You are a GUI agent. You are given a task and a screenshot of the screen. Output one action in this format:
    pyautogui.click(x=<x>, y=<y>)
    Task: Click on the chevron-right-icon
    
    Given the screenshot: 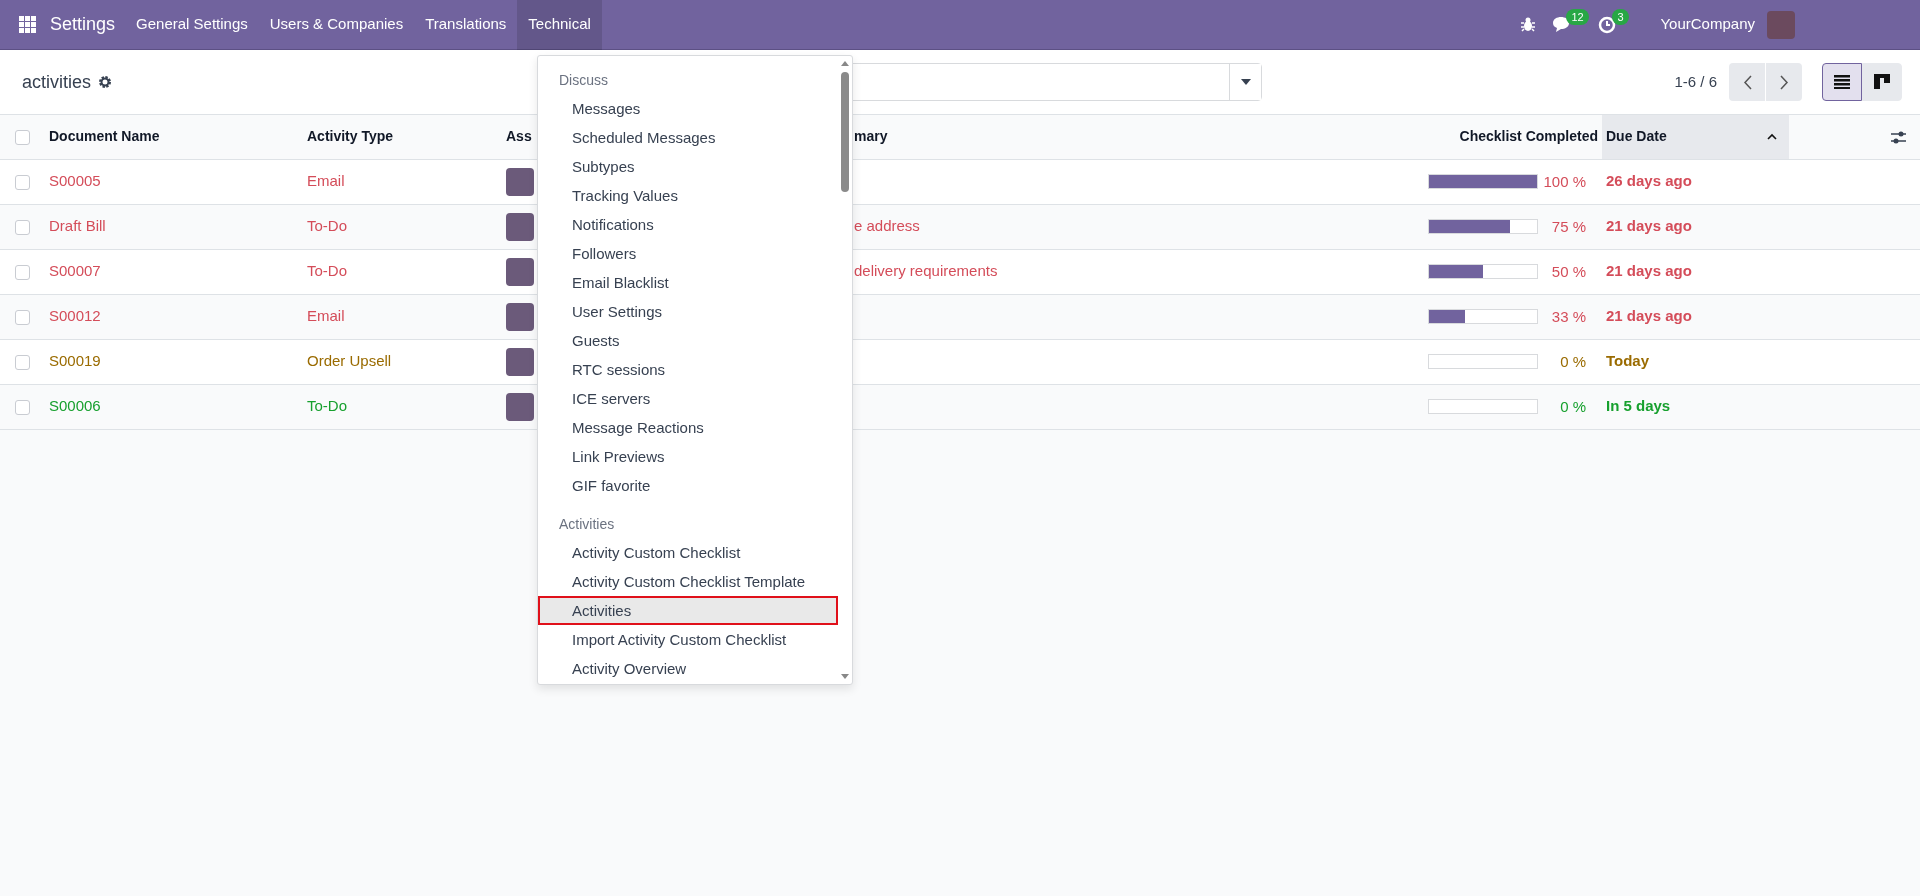 What is the action you would take?
    pyautogui.click(x=1784, y=82)
    